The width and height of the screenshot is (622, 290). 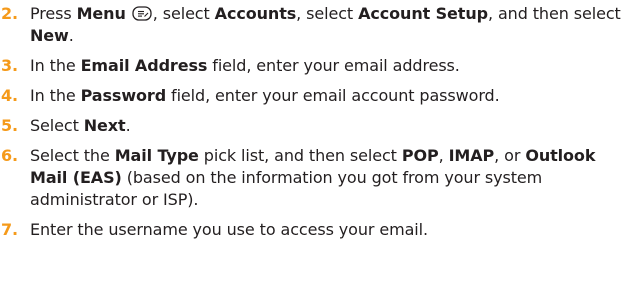 What do you see at coordinates (554, 13) in the screenshot?
I see `step-text: , and then select` at bounding box center [554, 13].